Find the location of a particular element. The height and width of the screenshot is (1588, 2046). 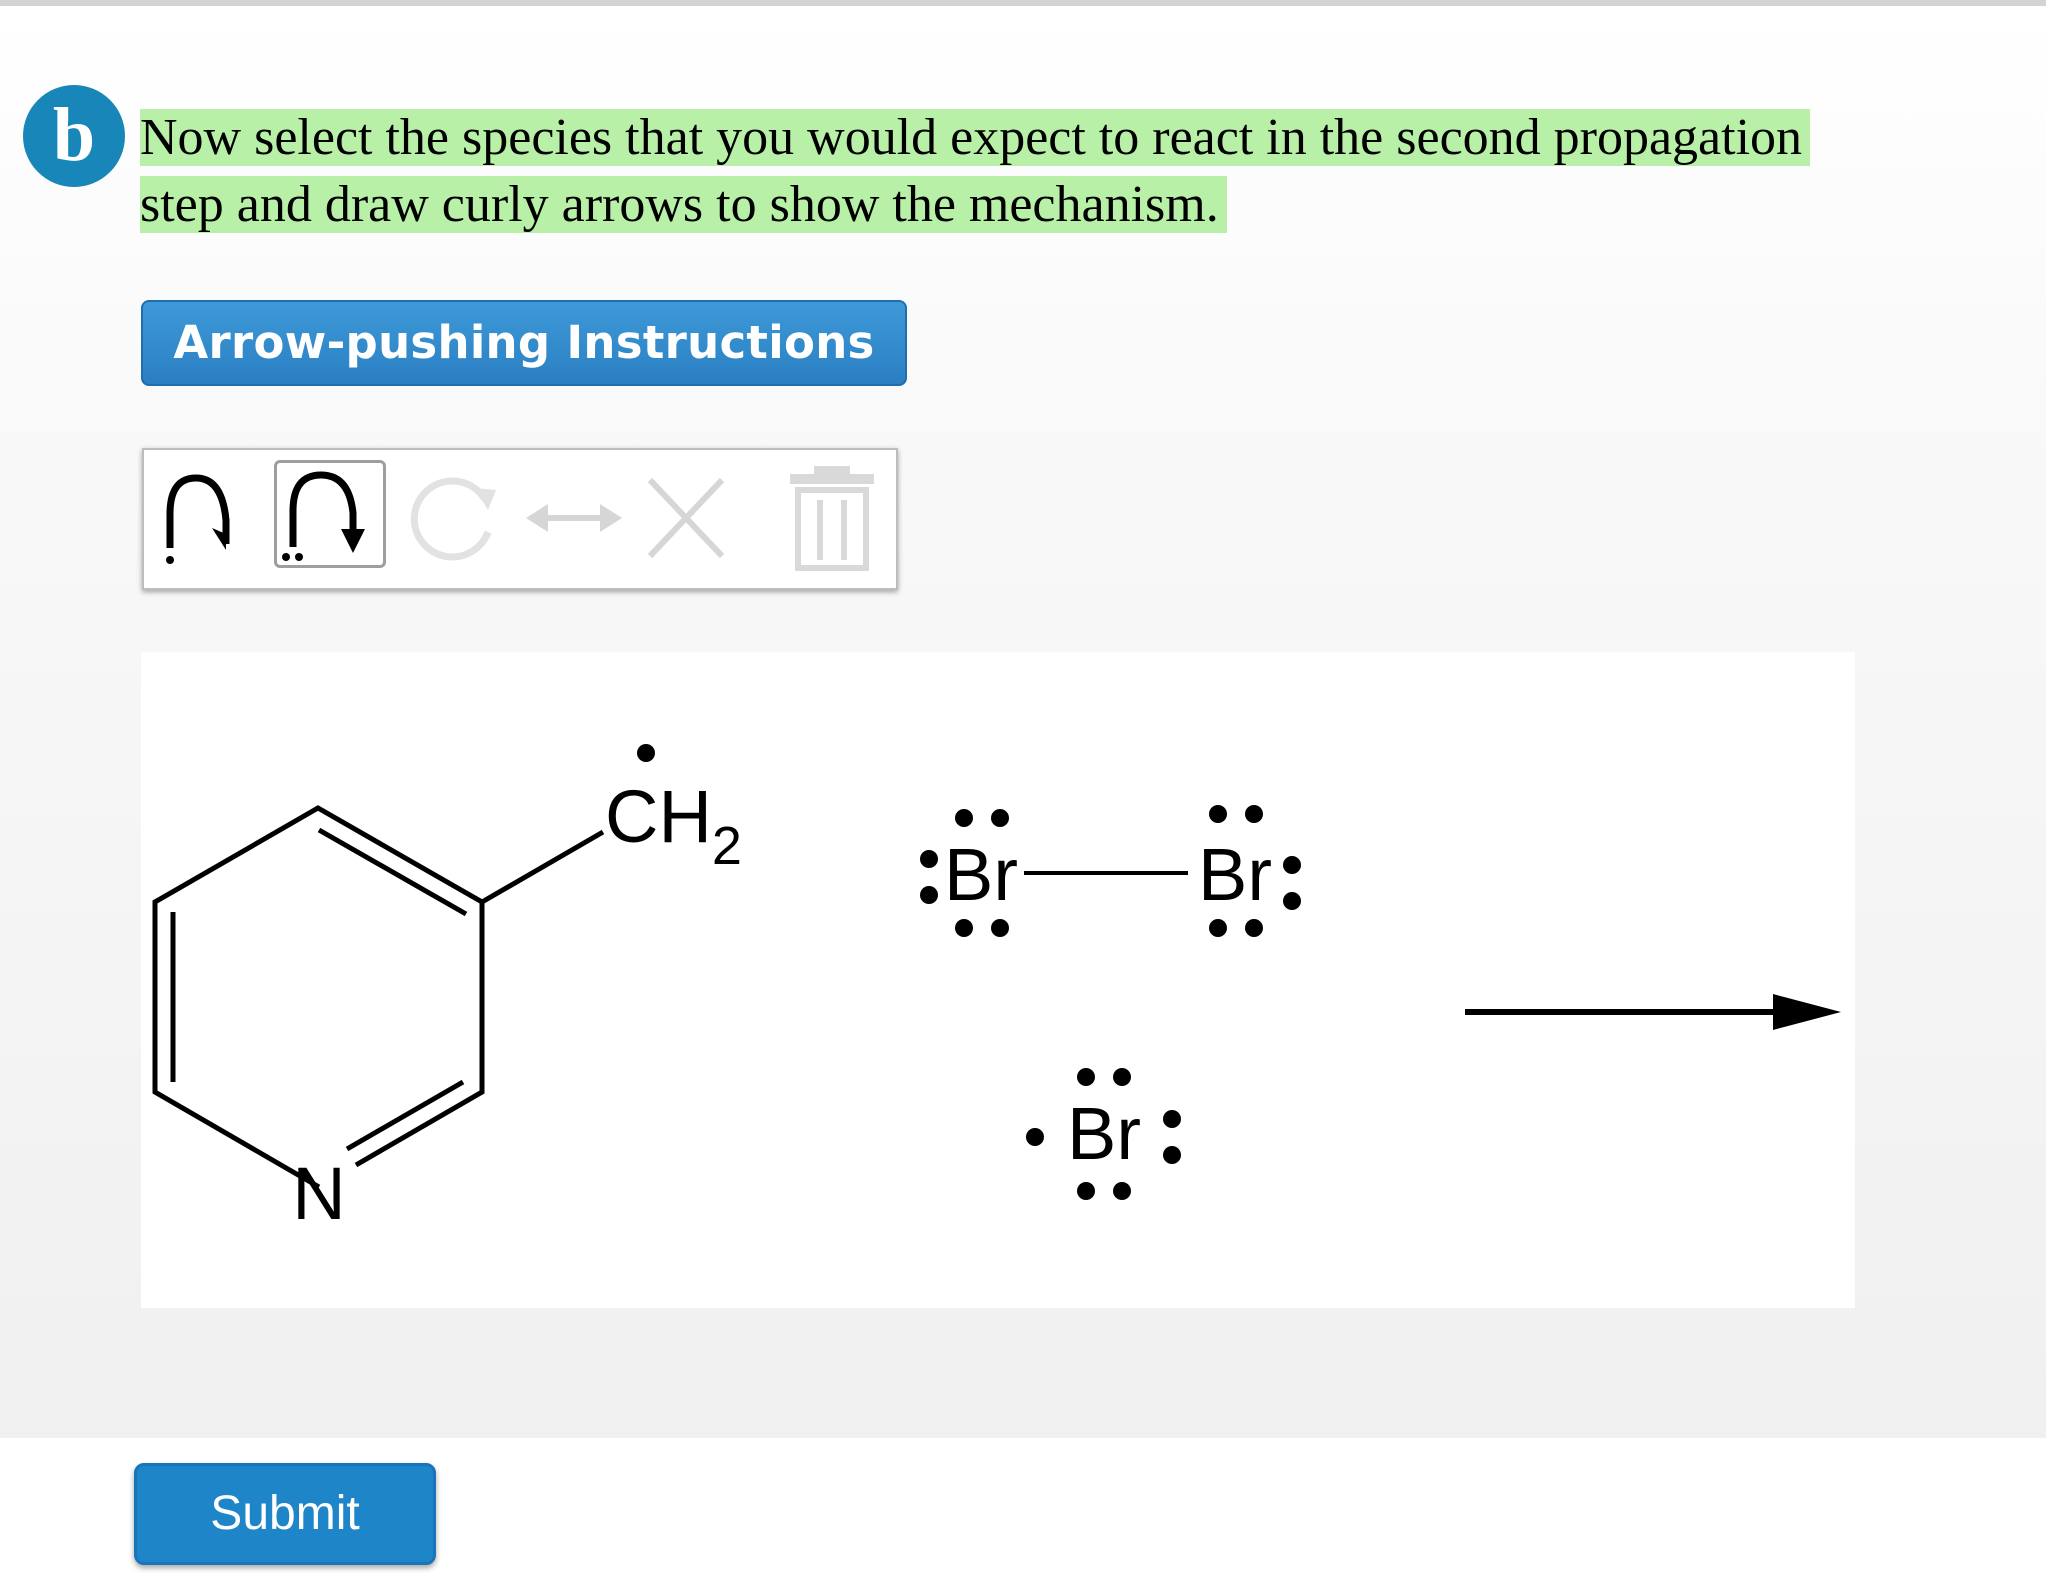

x-icon is located at coordinates (686, 518).